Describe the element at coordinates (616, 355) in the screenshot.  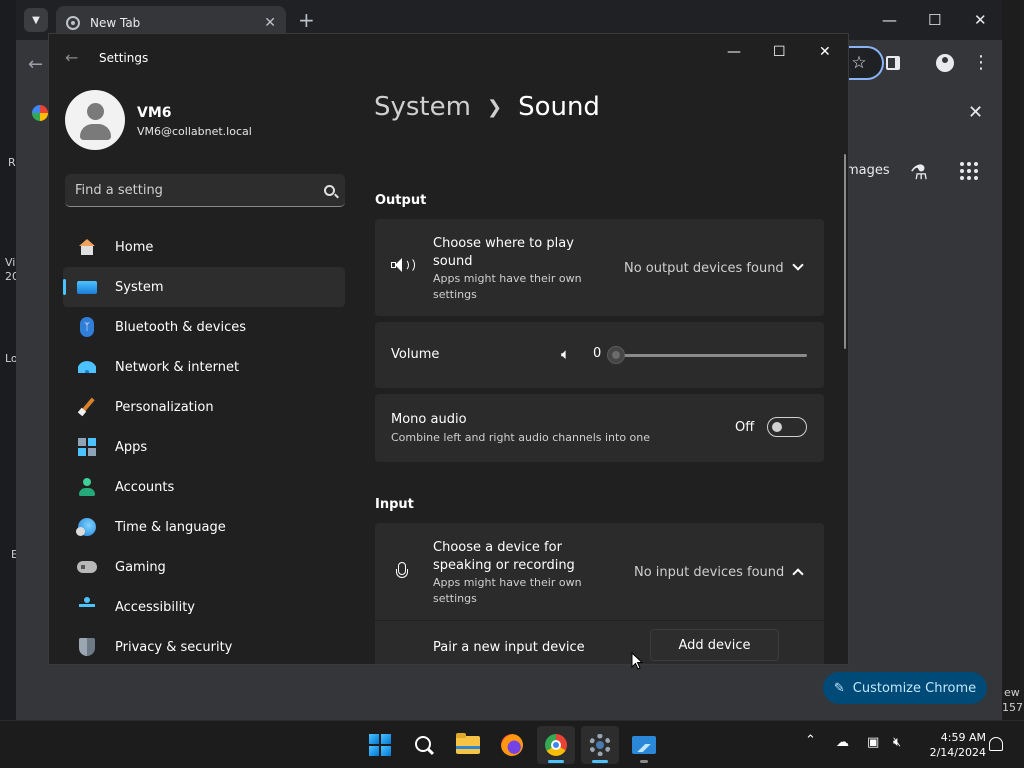
I see `volume-slider-thumb` at that location.